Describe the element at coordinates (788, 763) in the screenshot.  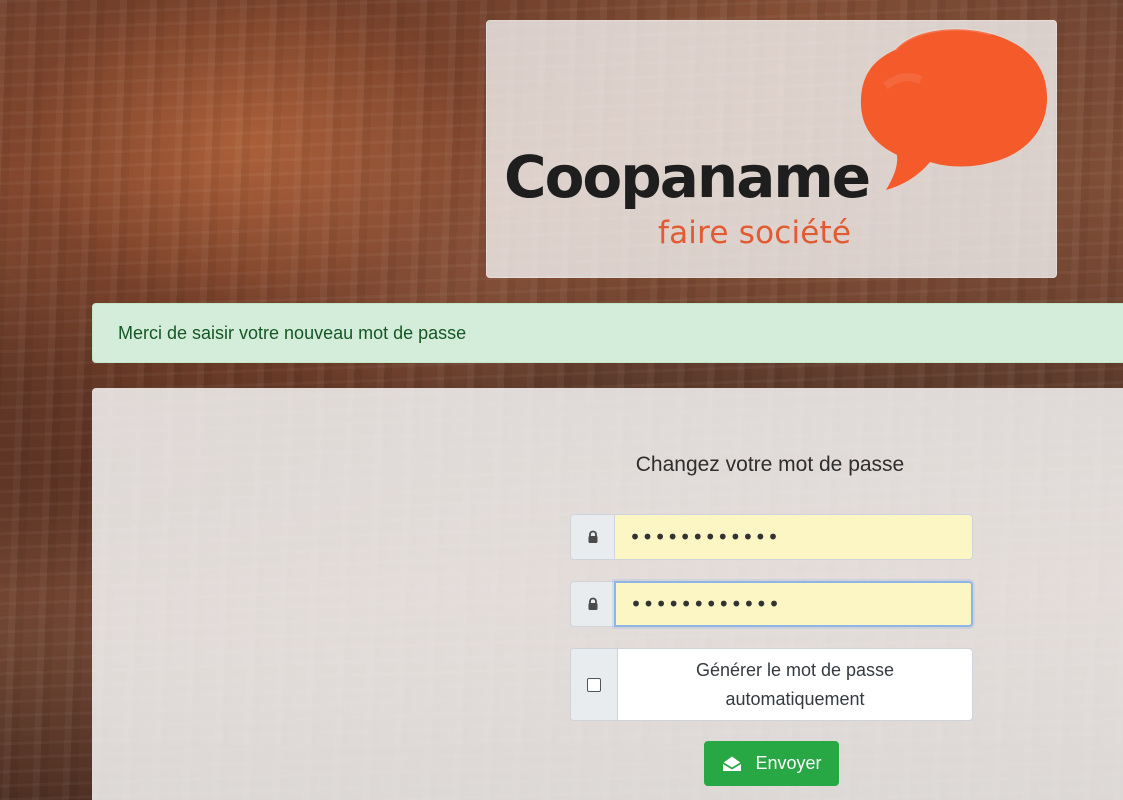
I see `submit-button-label: Envoyer` at that location.